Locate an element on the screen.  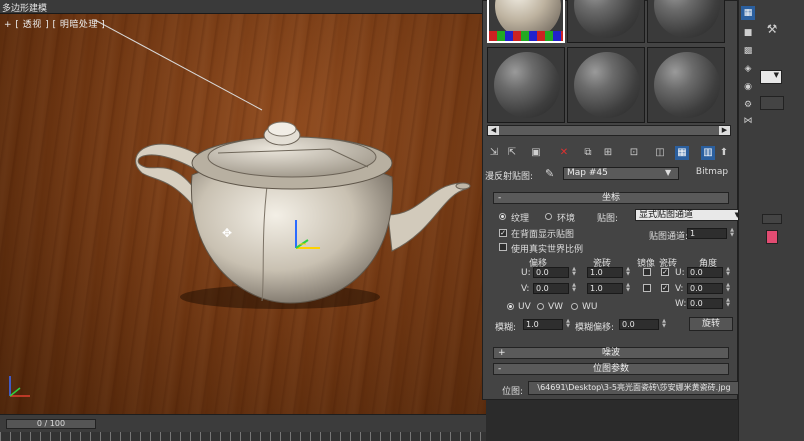
w-angle-label: W: is located at coordinates (681, 304).